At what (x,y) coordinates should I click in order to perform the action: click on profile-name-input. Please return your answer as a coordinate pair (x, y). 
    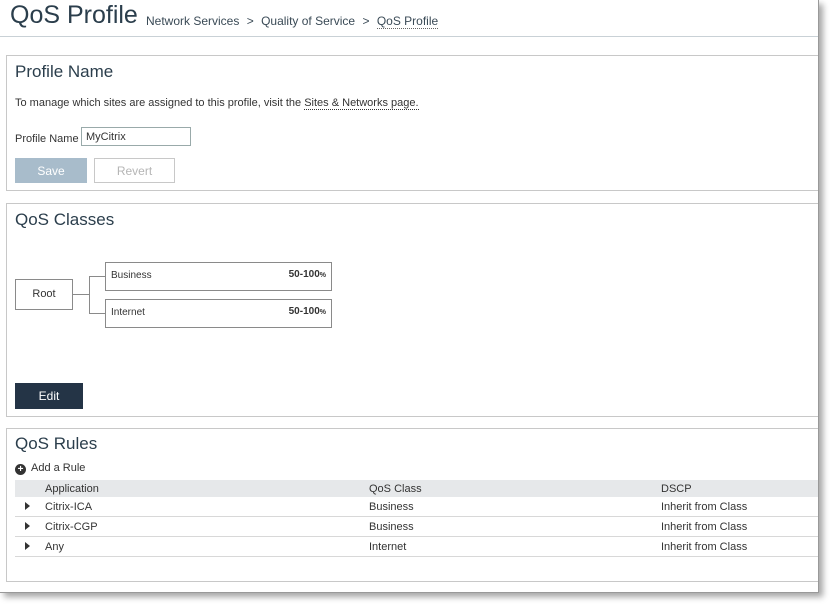
    Looking at the image, I should click on (136, 136).